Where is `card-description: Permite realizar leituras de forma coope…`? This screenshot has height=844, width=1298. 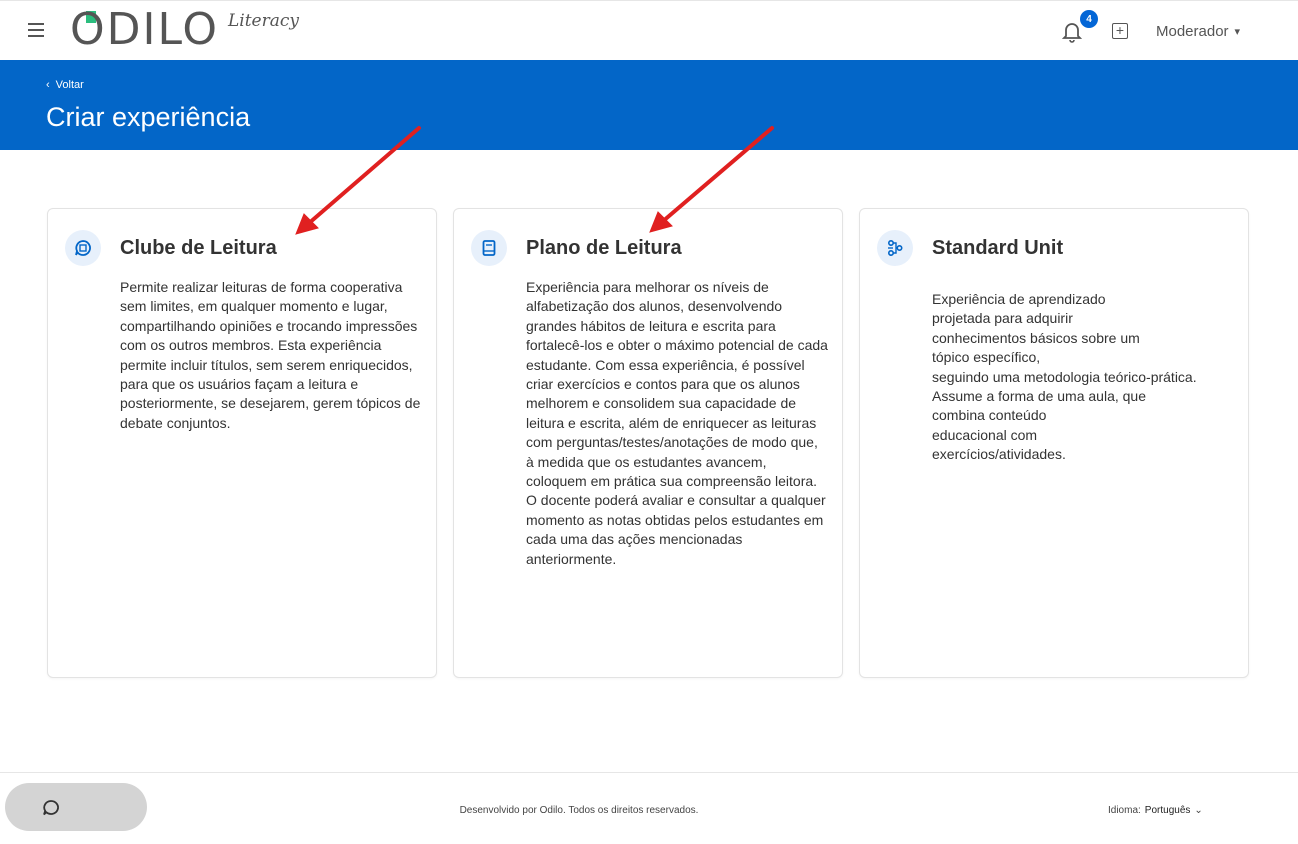
card-description: Permite realizar leituras de forma coope… is located at coordinates (270, 355).